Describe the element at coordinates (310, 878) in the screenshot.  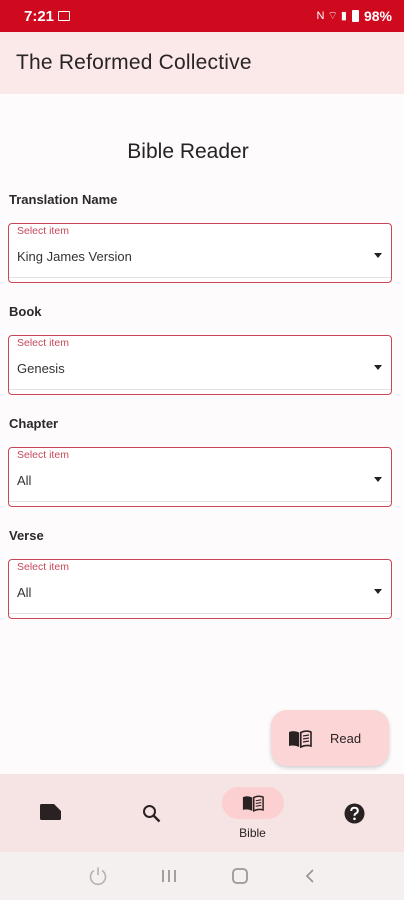
I see `back-icon` at that location.